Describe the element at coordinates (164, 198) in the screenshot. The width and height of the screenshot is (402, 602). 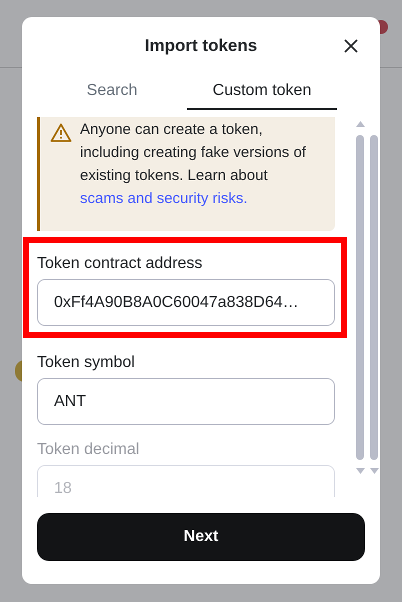
I see `scams-link: scams and security risks.` at that location.